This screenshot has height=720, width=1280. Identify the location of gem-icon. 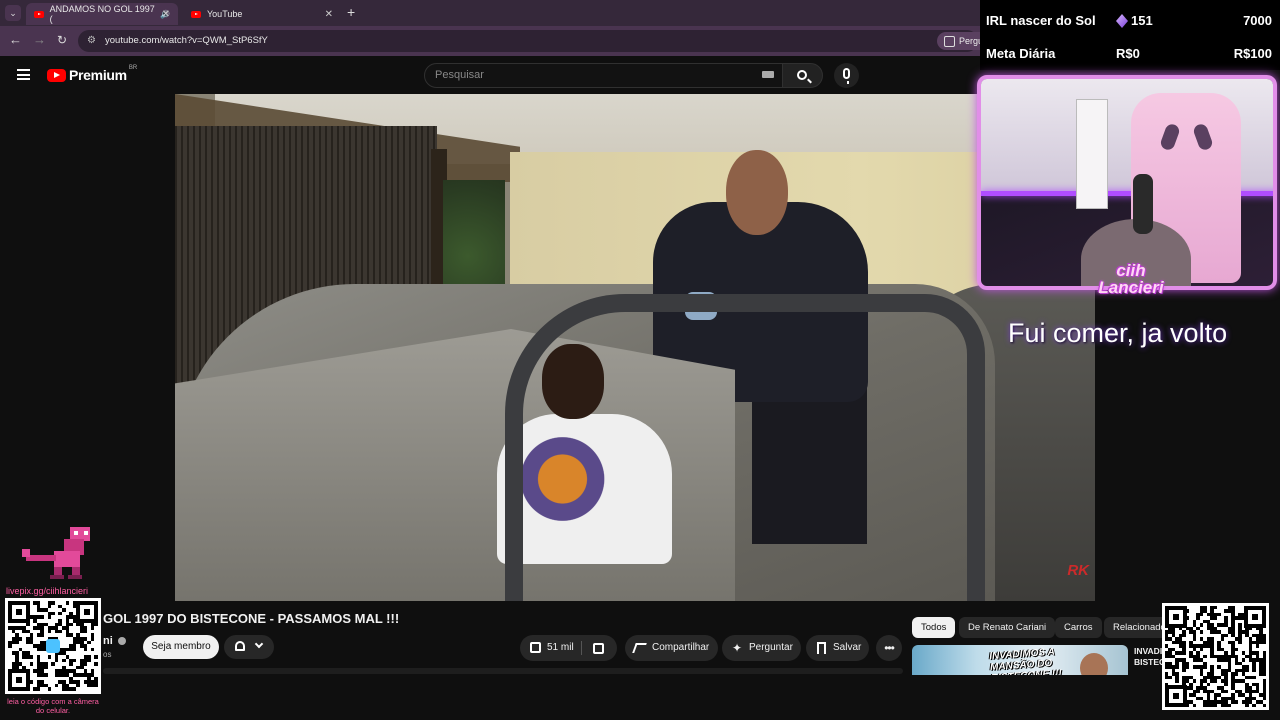
(1122, 21).